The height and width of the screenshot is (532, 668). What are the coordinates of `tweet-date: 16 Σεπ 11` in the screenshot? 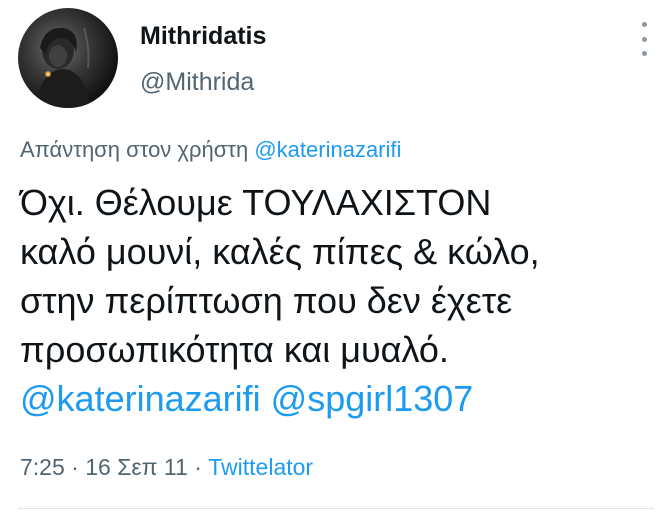 It's located at (136, 467).